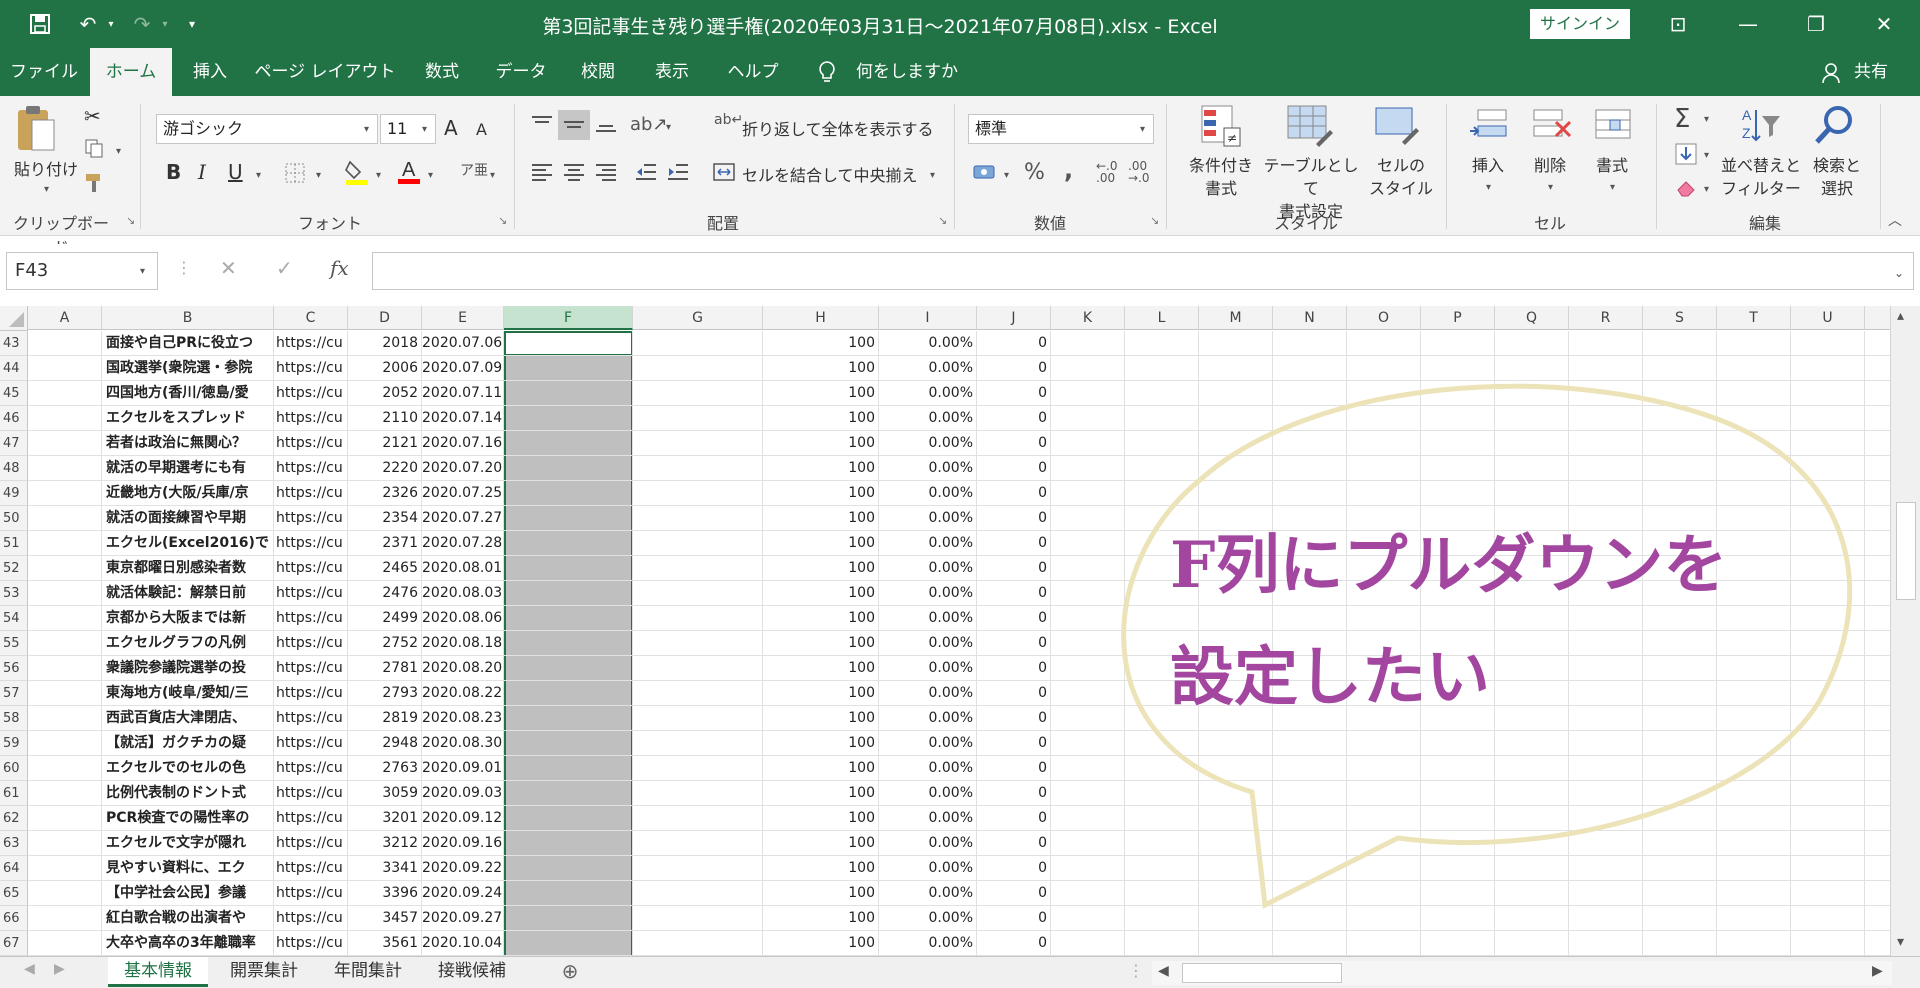 The image size is (1920, 988). Describe the element at coordinates (463, 318) in the screenshot. I see `column-header-e: E` at that location.